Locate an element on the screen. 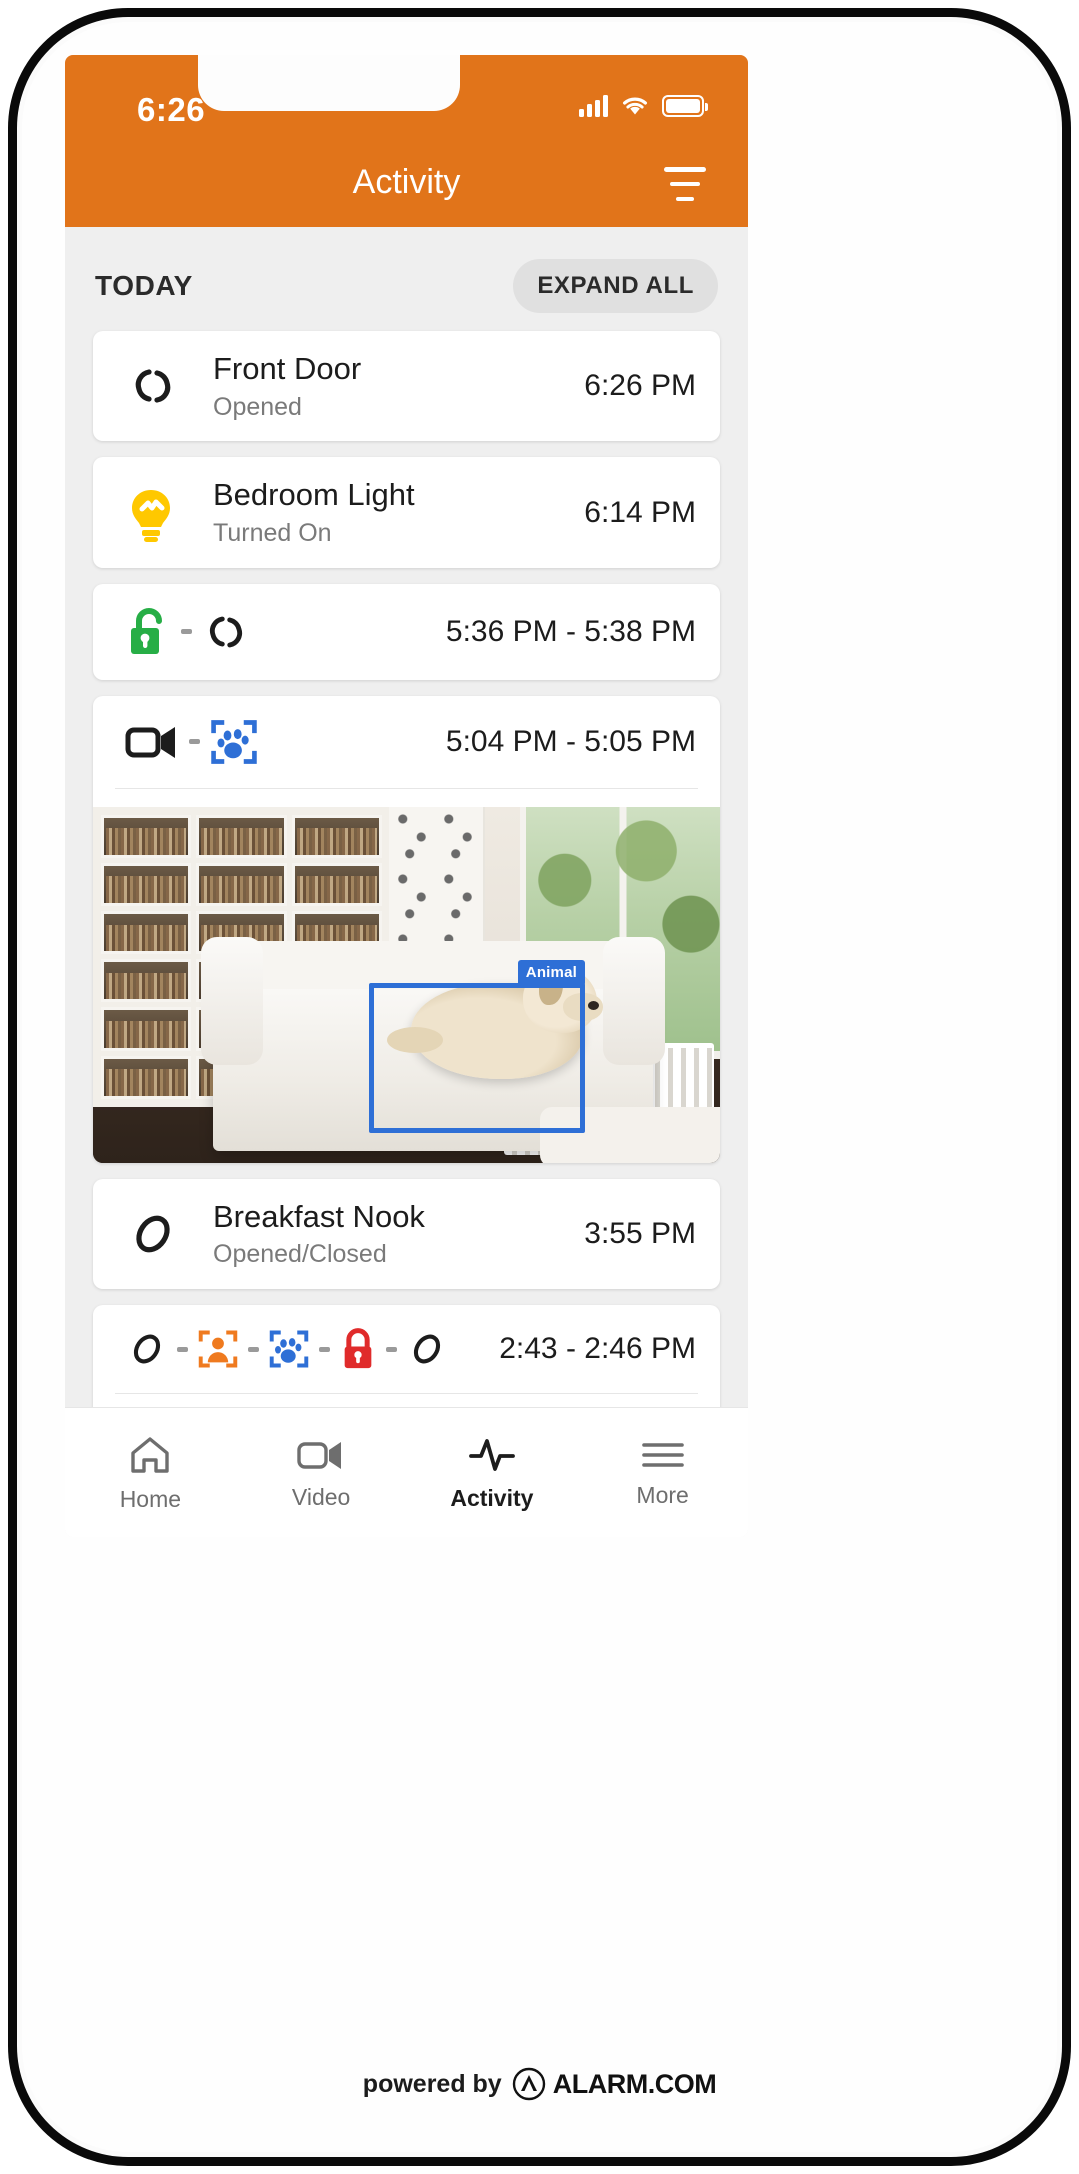  section-header-today: TODAY EXPAND ALL is located at coordinates (406, 279).